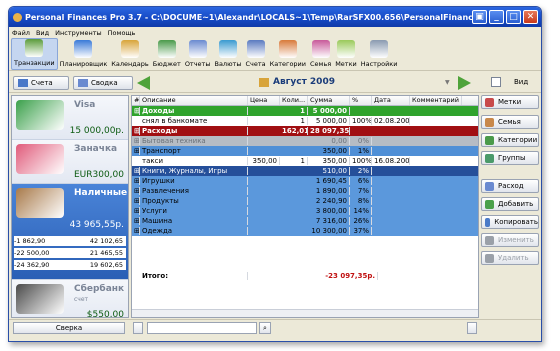 The width and height of the screenshot is (560, 351). I want to click on table-row: снял в банкомате 15 000,00100%02.08.2009, so click(305, 121).